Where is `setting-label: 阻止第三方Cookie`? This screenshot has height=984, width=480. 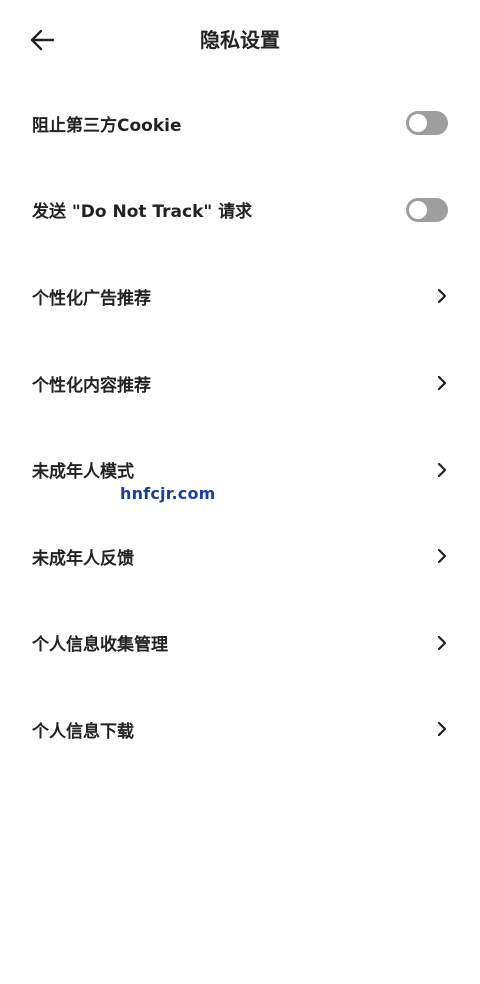 setting-label: 阻止第三方Cookie is located at coordinates (107, 125).